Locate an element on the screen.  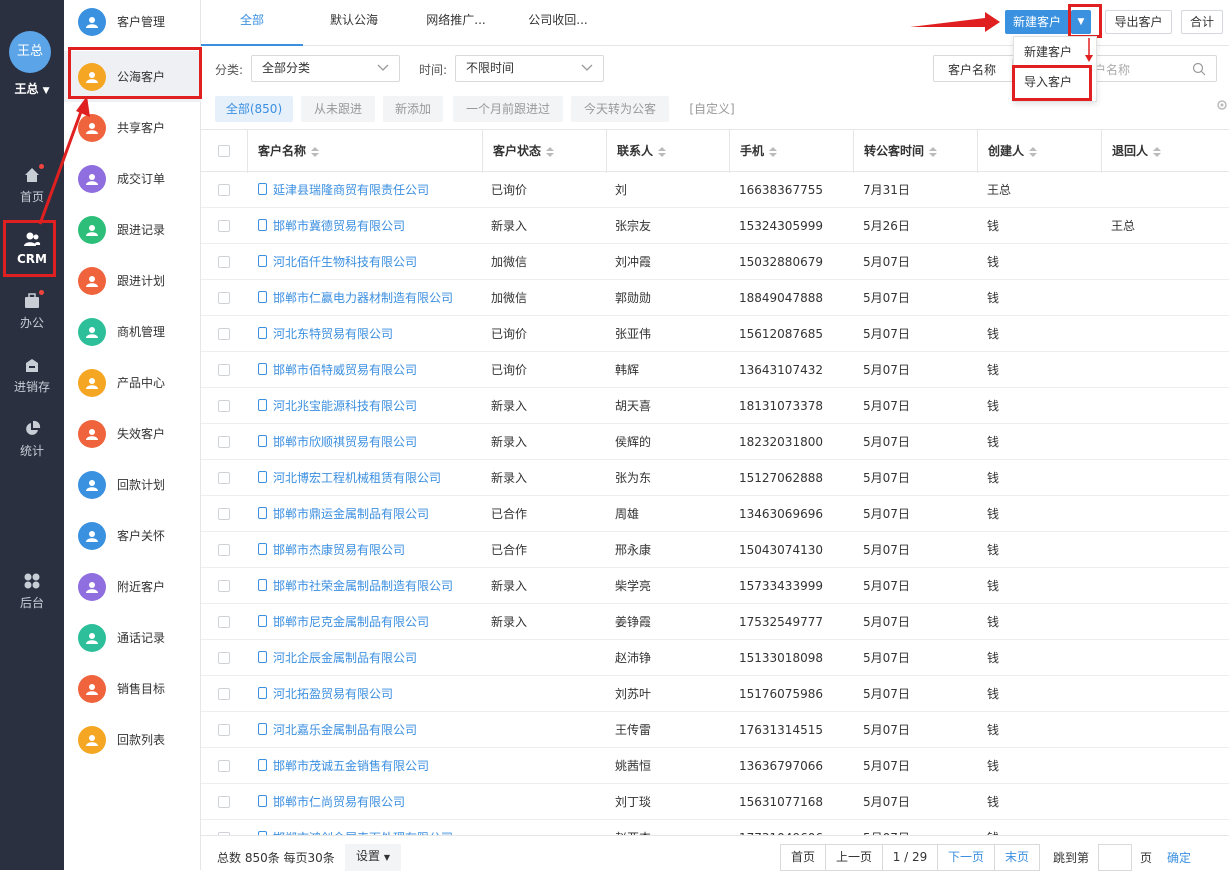
table-row: 河北拓盈贸易有限公司 刘苏叶 15176075986 5月07日 钱 is located at coordinates (715, 694).